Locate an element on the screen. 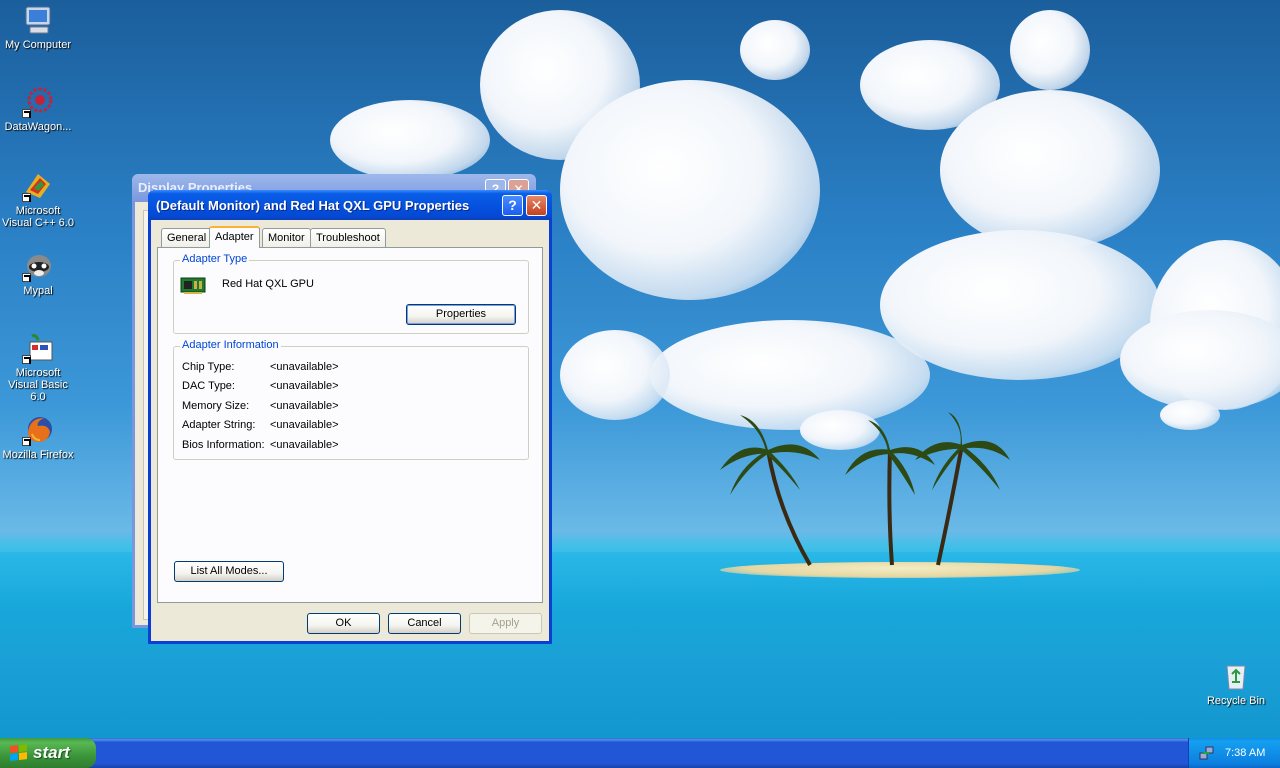 This screenshot has height=768, width=1280. desktop-icon-label: Microsoft Visual C++ 6.0 is located at coordinates (38, 217).